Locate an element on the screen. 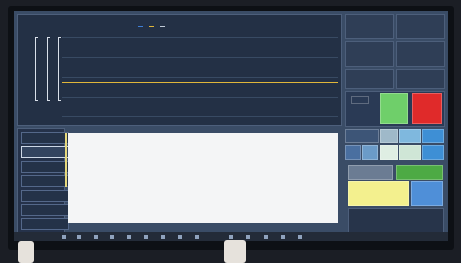 The image size is (461, 263). hand-left is located at coordinates (26, 252).